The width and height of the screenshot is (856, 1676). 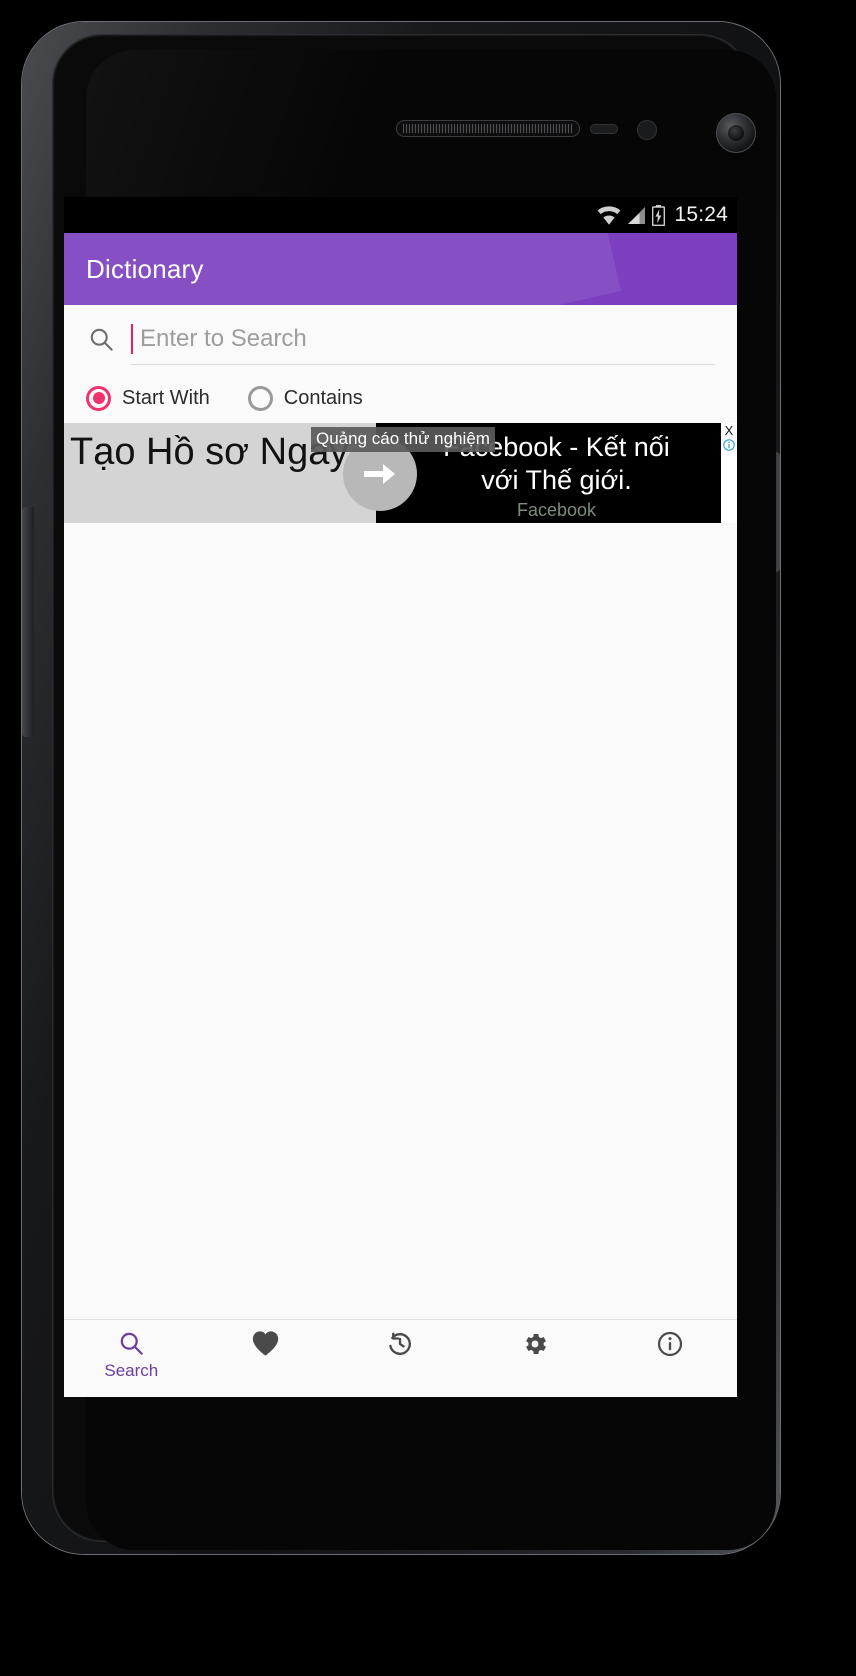 What do you see at coordinates (556, 510) in the screenshot?
I see `ad-brand: Facebook` at bounding box center [556, 510].